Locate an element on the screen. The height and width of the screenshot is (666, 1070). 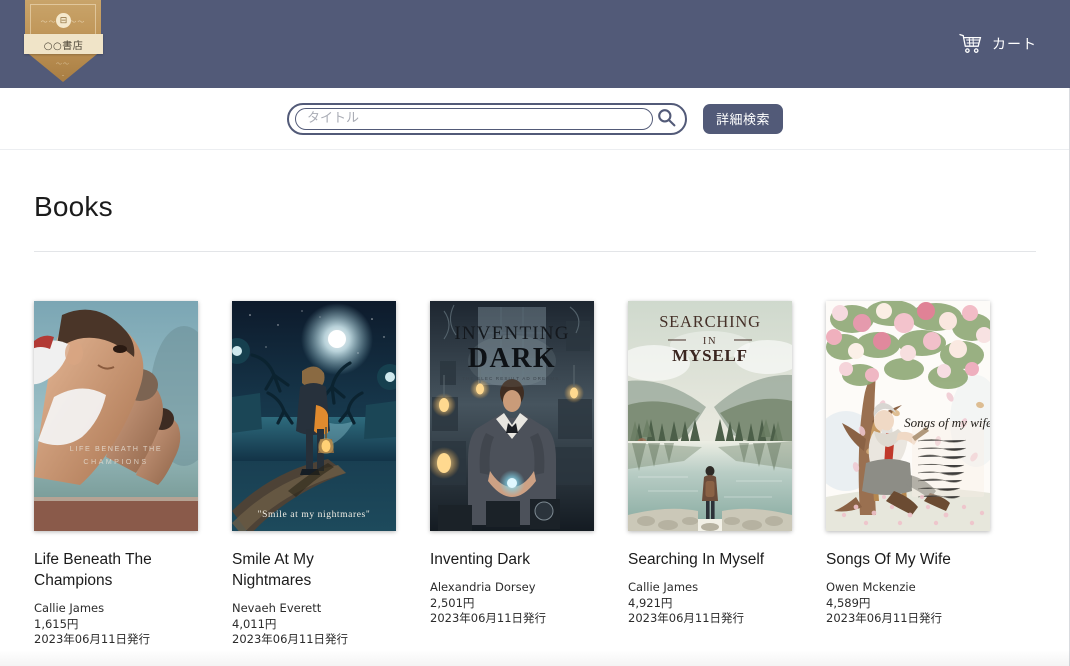
book-cover-image: SEARCHING IN MYSELF is located at coordinates (710, 416).